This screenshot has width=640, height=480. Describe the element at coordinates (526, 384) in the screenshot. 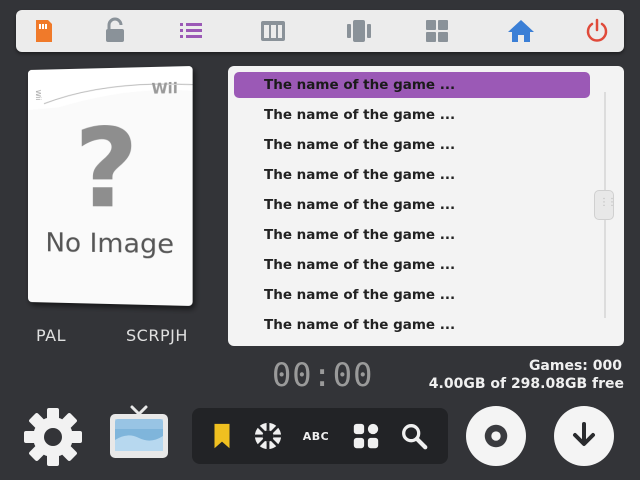

I see `free-space: 4.00GB of 298.08GB free` at that location.